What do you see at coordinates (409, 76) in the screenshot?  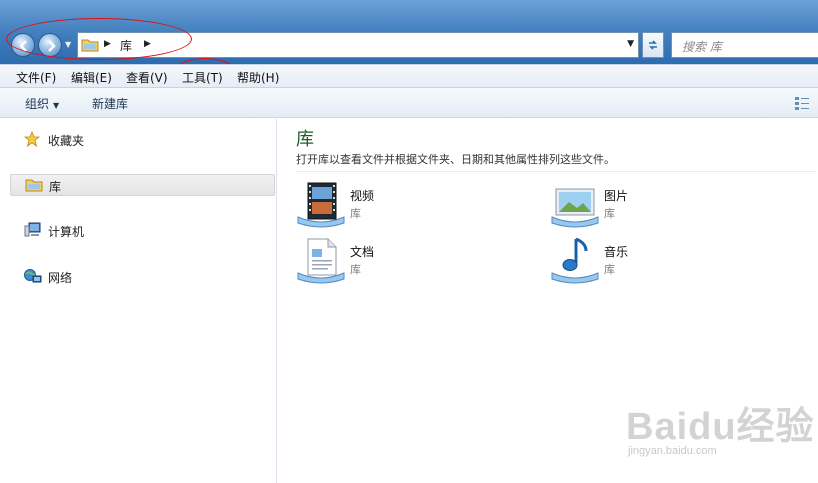 I see `menu-bar: 文件(F) 编辑(E) 查看(V) 工具(T) 帮助(H)` at bounding box center [409, 76].